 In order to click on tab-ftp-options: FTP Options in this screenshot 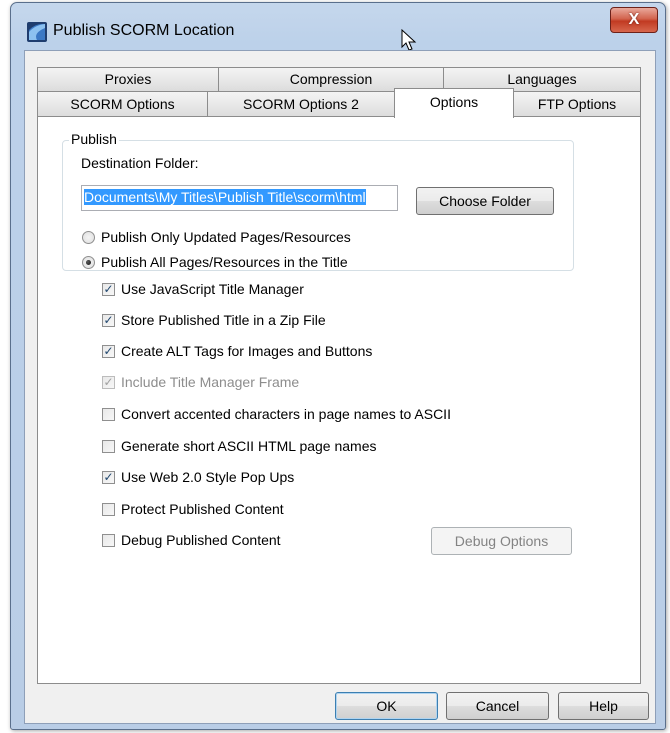, I will do `click(577, 104)`.